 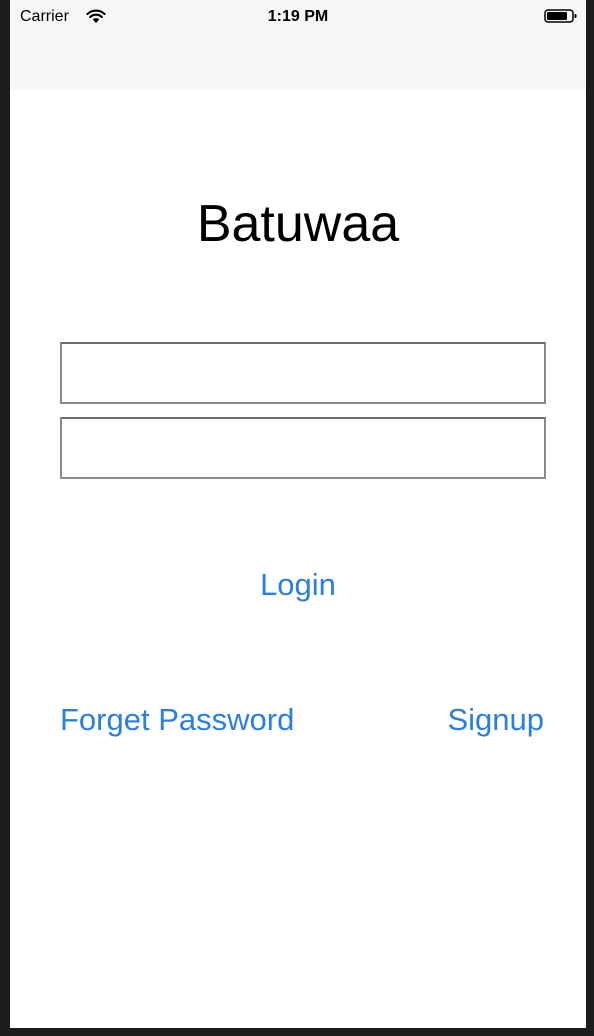 I want to click on status-bar: Carrier 1:19 PM, so click(x=298, y=17).